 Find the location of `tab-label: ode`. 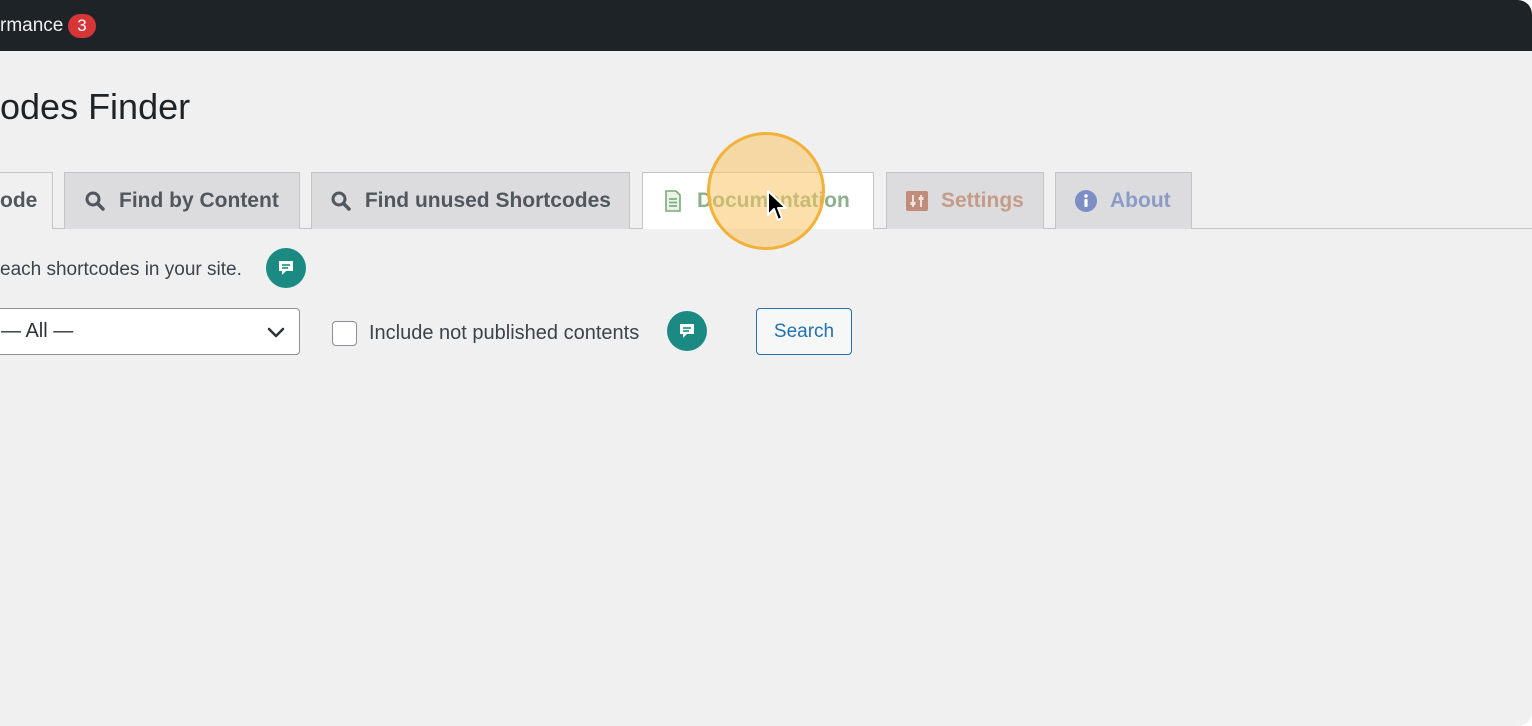

tab-label: ode is located at coordinates (19, 200).